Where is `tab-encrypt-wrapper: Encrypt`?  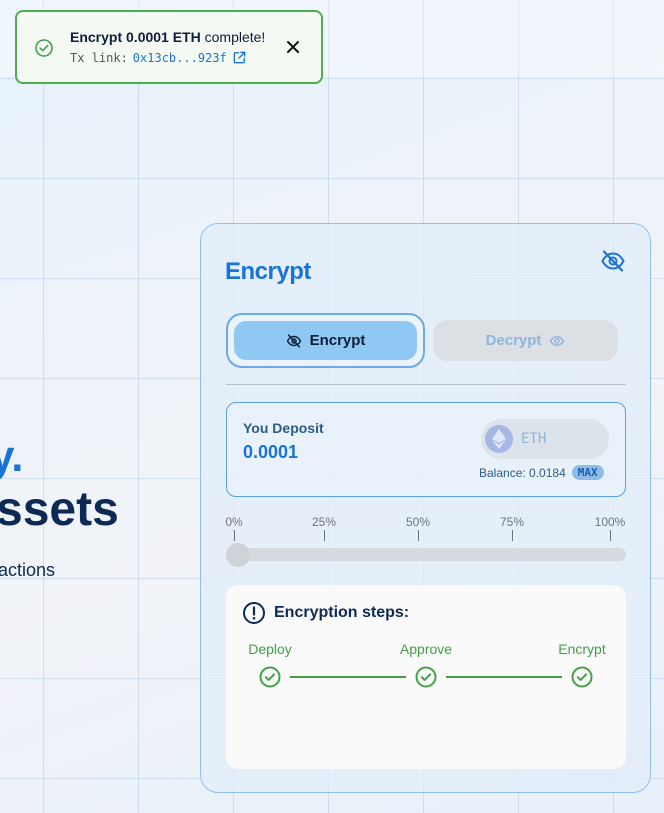 tab-encrypt-wrapper: Encrypt is located at coordinates (325, 340).